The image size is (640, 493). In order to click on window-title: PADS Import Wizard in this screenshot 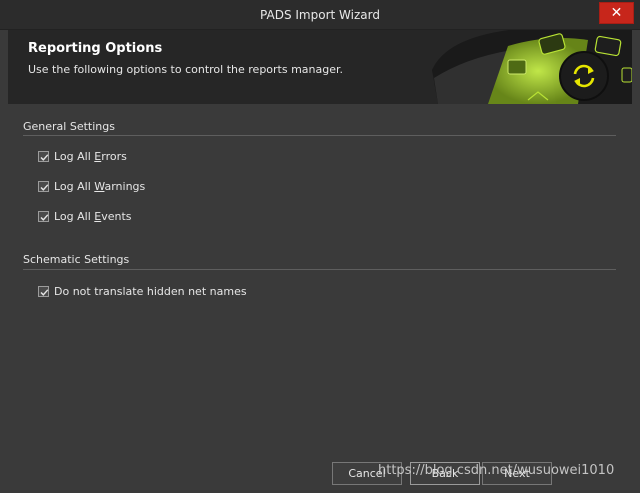, I will do `click(320, 15)`.